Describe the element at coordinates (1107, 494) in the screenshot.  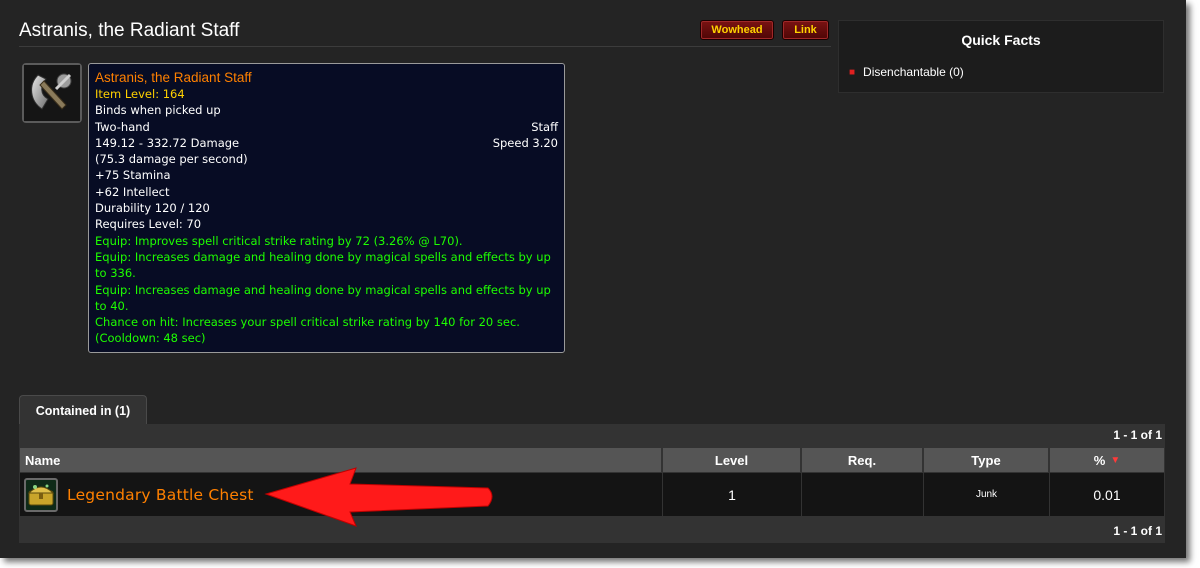
I see `cell-percent: 0.01` at that location.